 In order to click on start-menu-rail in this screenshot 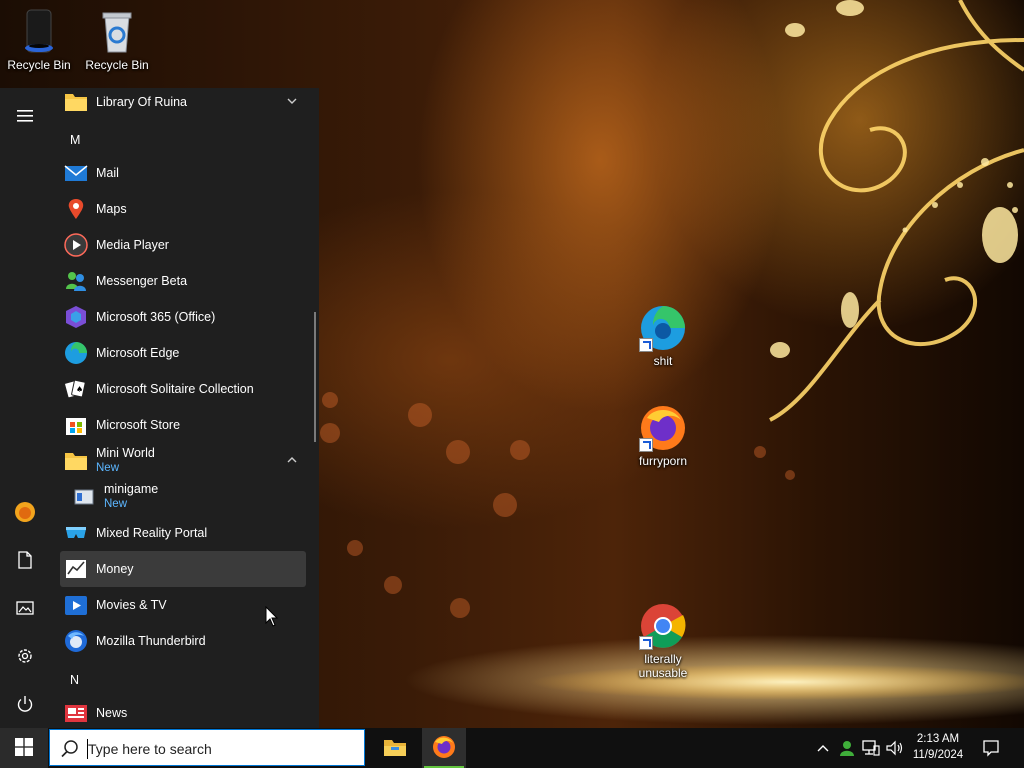, I will do `click(25, 408)`.